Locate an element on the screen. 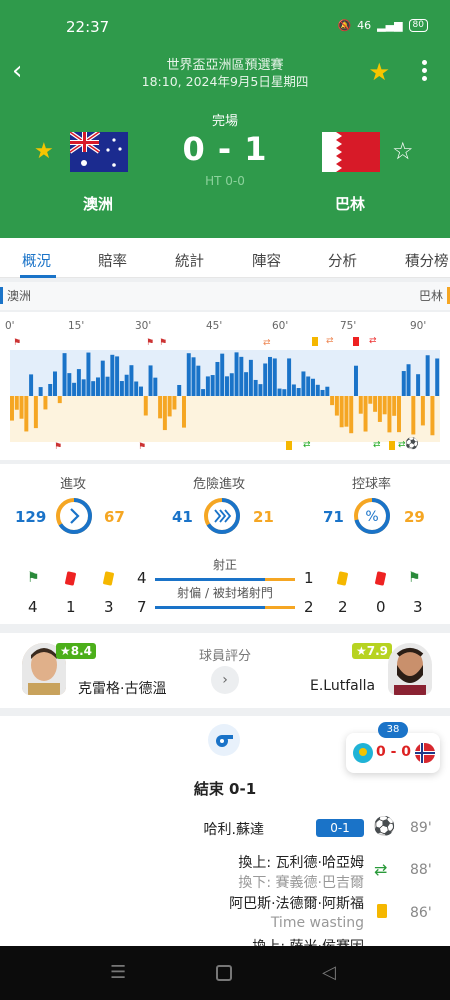 The height and width of the screenshot is (1000, 450). full-time-title: 結束 0-1 is located at coordinates (225, 789).